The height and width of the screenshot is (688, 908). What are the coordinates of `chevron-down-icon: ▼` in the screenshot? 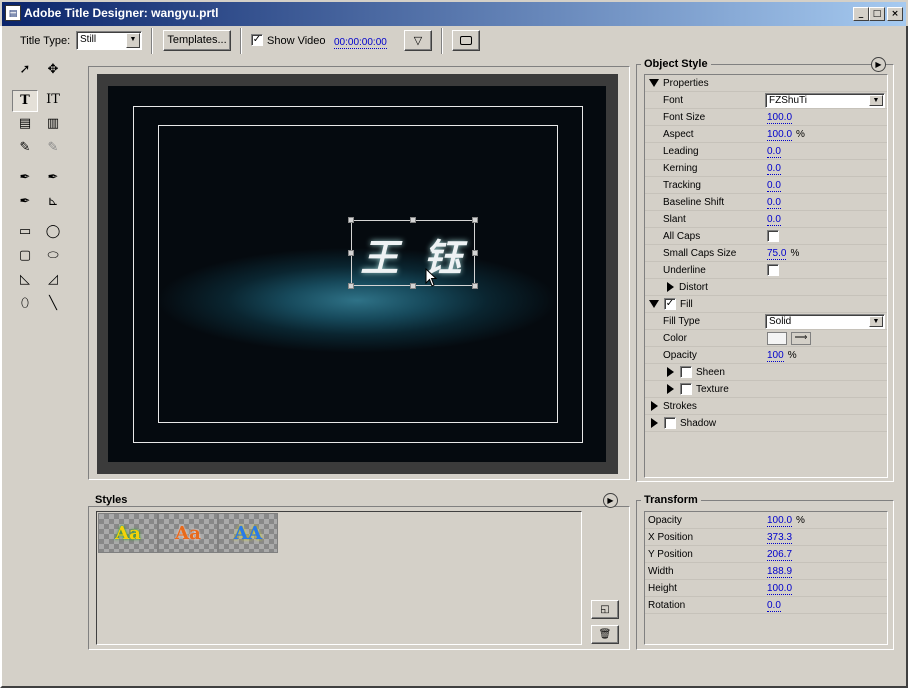 It's located at (133, 40).